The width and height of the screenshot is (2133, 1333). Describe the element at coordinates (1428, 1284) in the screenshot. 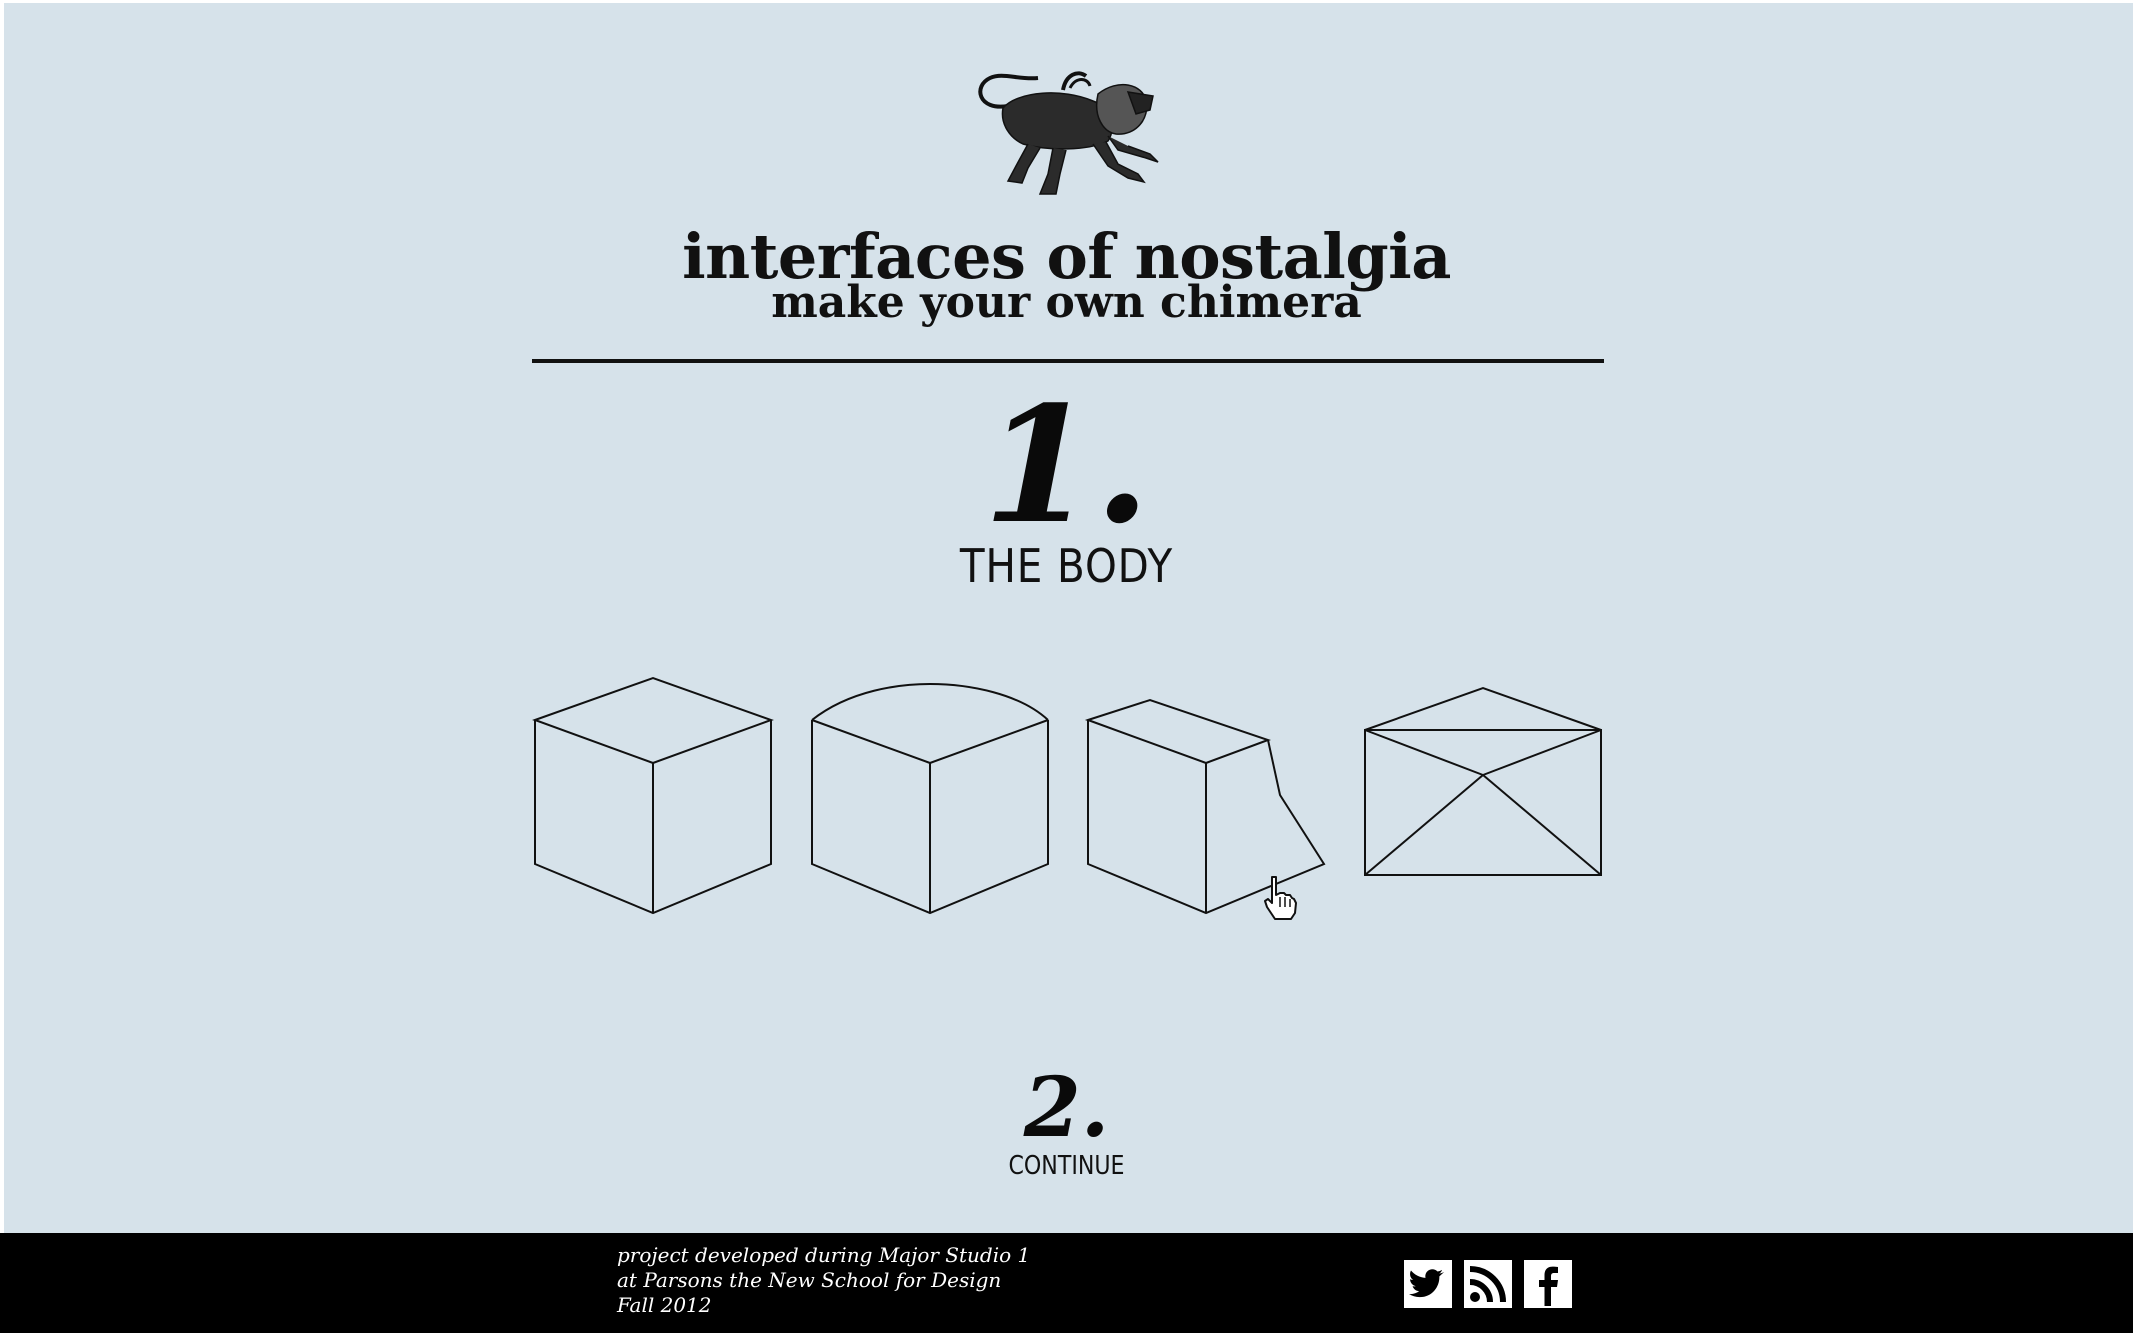

I see `twitter-icon` at that location.